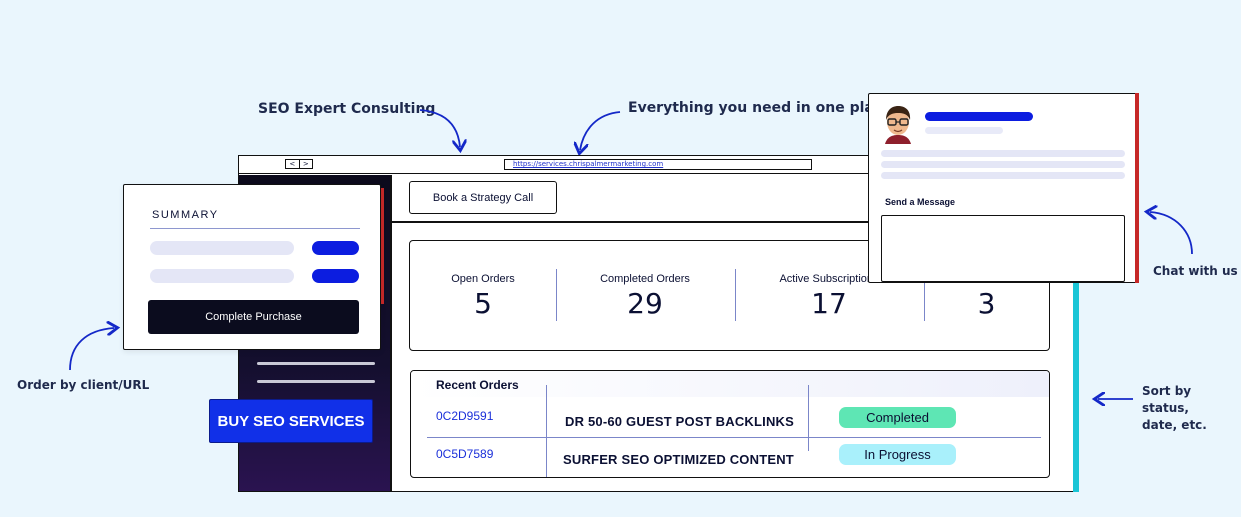  Describe the element at coordinates (1171, 233) in the screenshot. I see `arrow-chat-icon` at that location.